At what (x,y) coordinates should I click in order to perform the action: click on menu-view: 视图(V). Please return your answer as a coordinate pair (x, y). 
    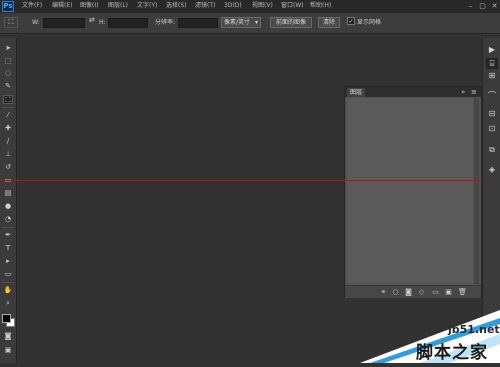
    Looking at the image, I should click on (262, 6).